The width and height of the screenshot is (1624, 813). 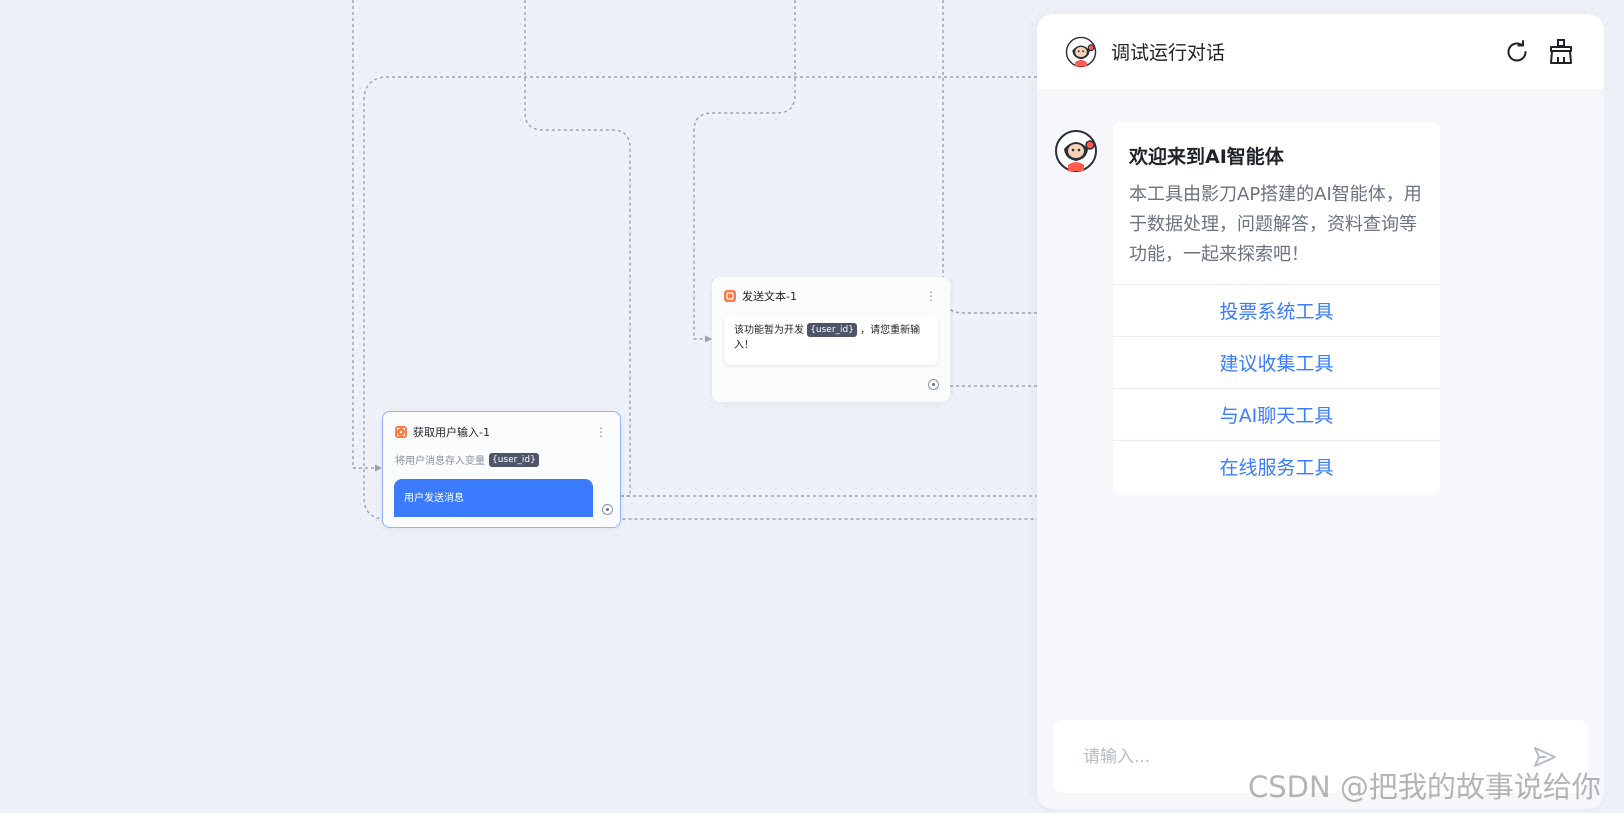 I want to click on user-message-trigger: 用户发送消息, so click(x=493, y=498).